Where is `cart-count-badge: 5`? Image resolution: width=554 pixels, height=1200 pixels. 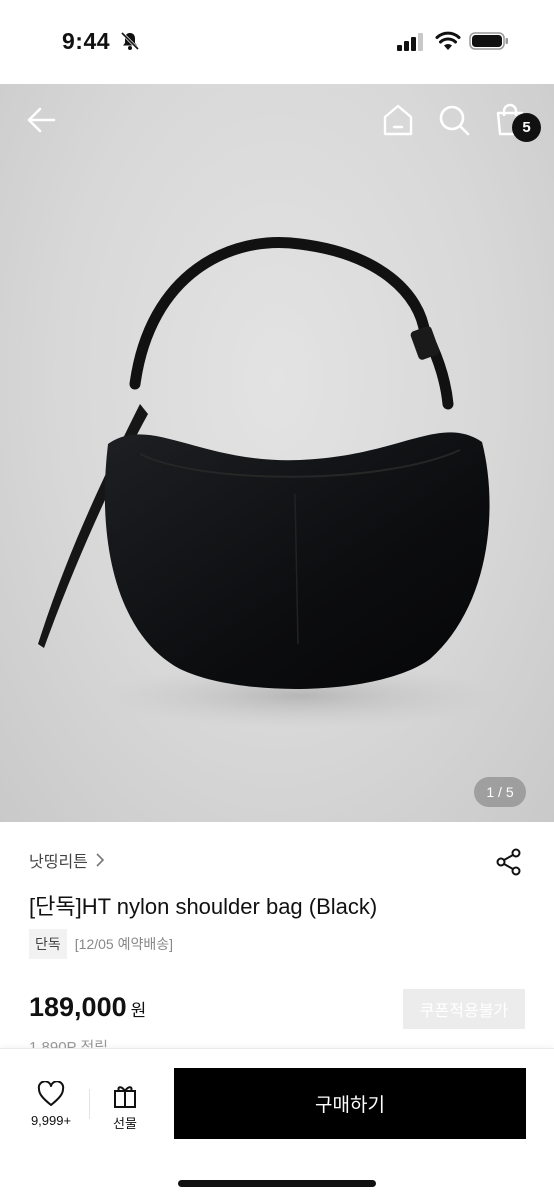
cart-count-badge: 5 is located at coordinates (526, 127).